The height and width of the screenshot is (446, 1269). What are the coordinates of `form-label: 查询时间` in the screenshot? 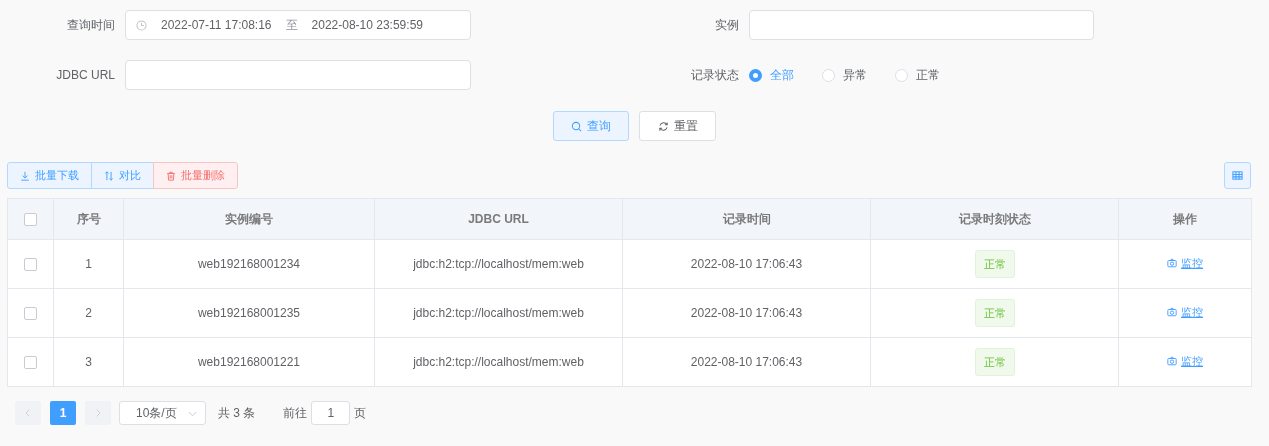 It's located at (91, 25).